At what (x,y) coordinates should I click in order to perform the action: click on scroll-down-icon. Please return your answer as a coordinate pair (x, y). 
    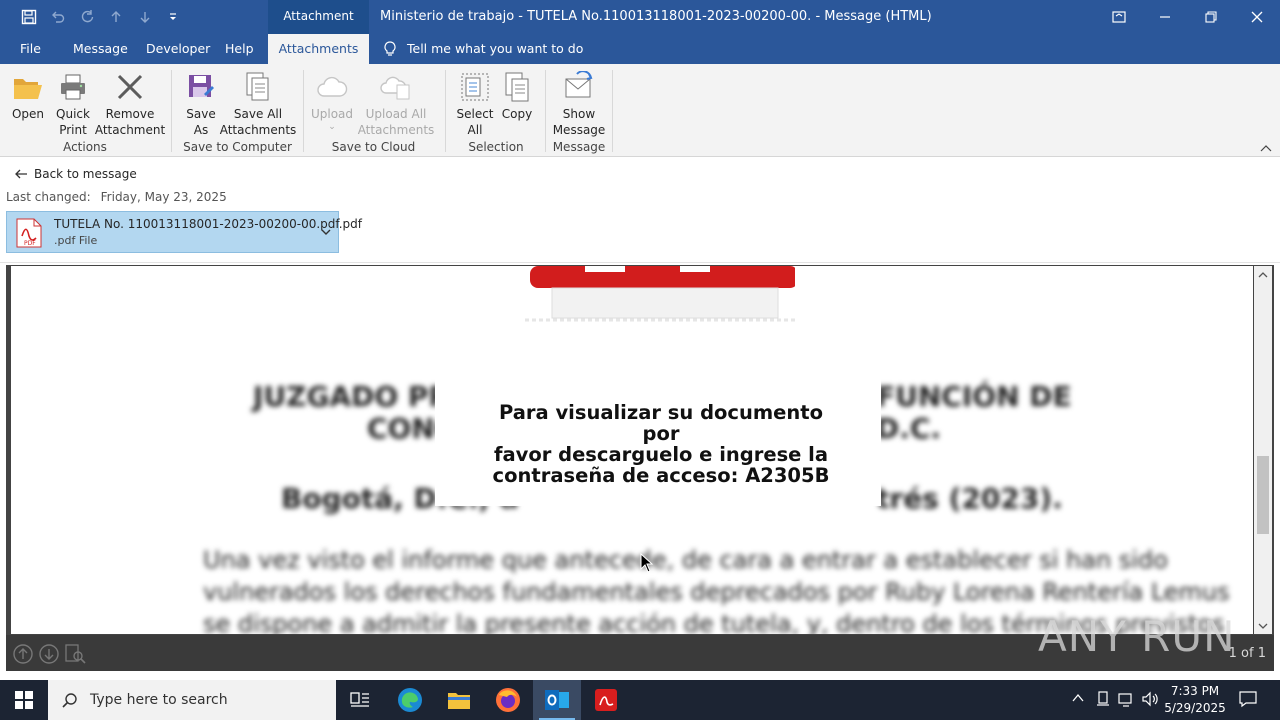
    Looking at the image, I should click on (1263, 626).